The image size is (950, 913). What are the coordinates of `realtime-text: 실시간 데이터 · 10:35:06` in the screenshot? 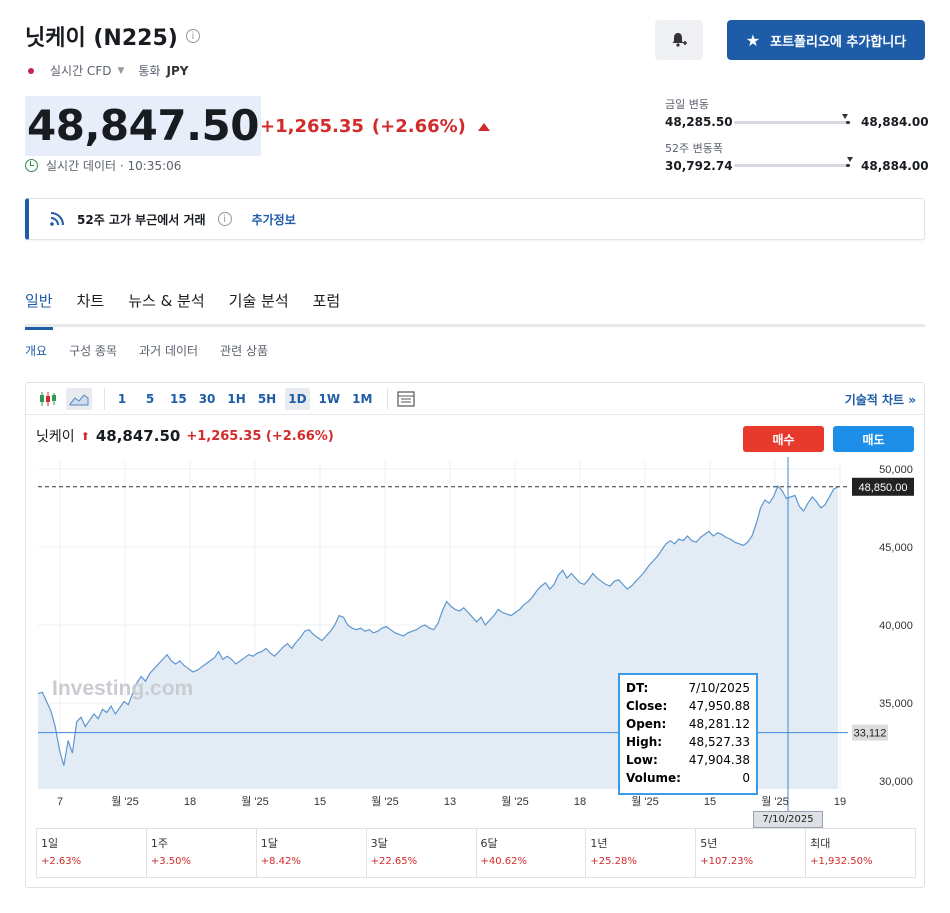 It's located at (114, 166).